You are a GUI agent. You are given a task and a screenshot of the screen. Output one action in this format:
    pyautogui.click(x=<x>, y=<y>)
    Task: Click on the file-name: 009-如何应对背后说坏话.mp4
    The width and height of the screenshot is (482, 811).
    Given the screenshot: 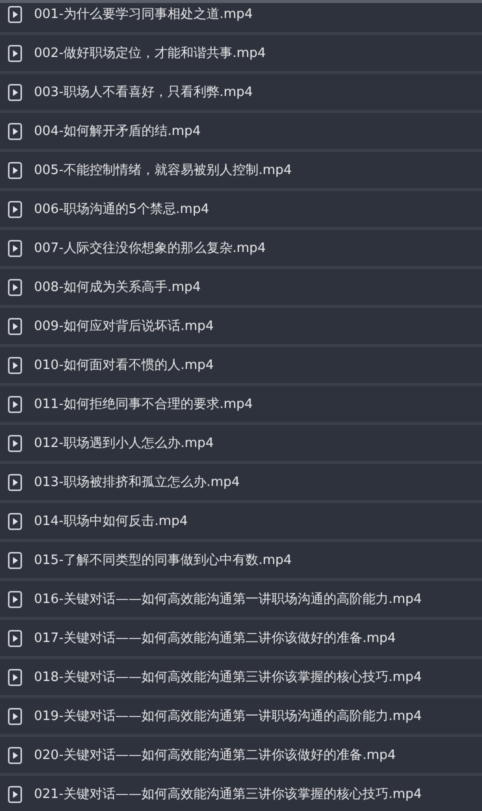 What is the action you would take?
    pyautogui.click(x=124, y=326)
    